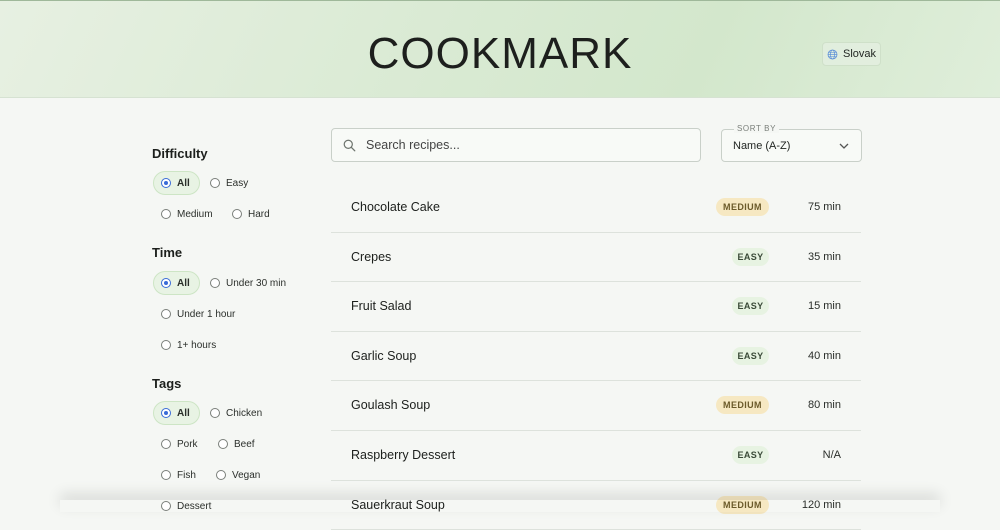  What do you see at coordinates (176, 413) in the screenshot?
I see `tags-option-all: All` at bounding box center [176, 413].